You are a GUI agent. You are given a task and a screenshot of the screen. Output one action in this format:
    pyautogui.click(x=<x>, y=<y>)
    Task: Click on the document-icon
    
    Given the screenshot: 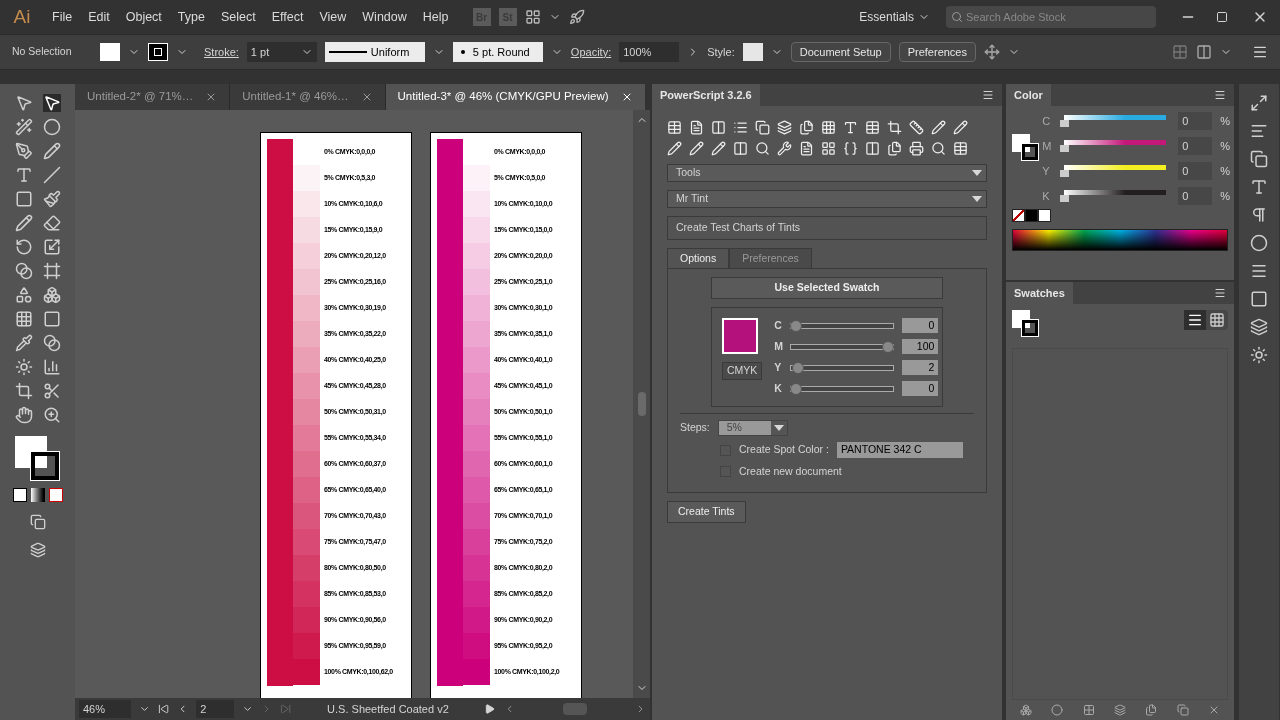 What is the action you would take?
    pyautogui.click(x=696, y=127)
    